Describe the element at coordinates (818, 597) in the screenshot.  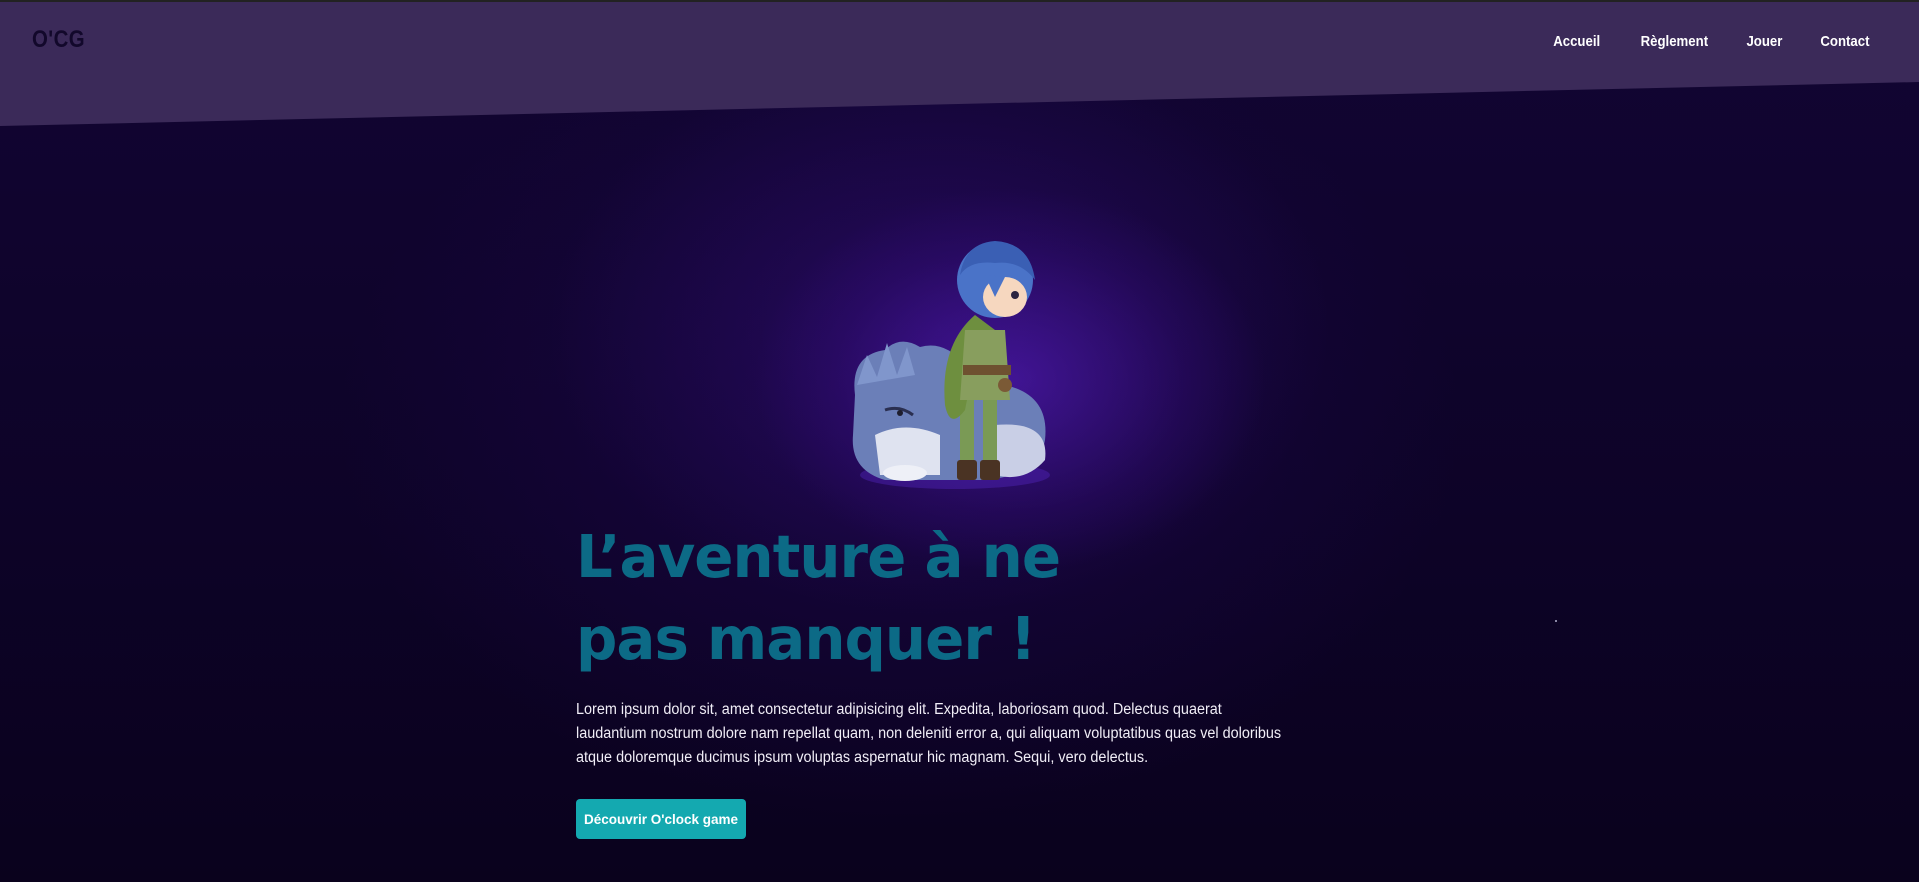
I see `hero-title: L’aventure à ne pas manquer !` at that location.